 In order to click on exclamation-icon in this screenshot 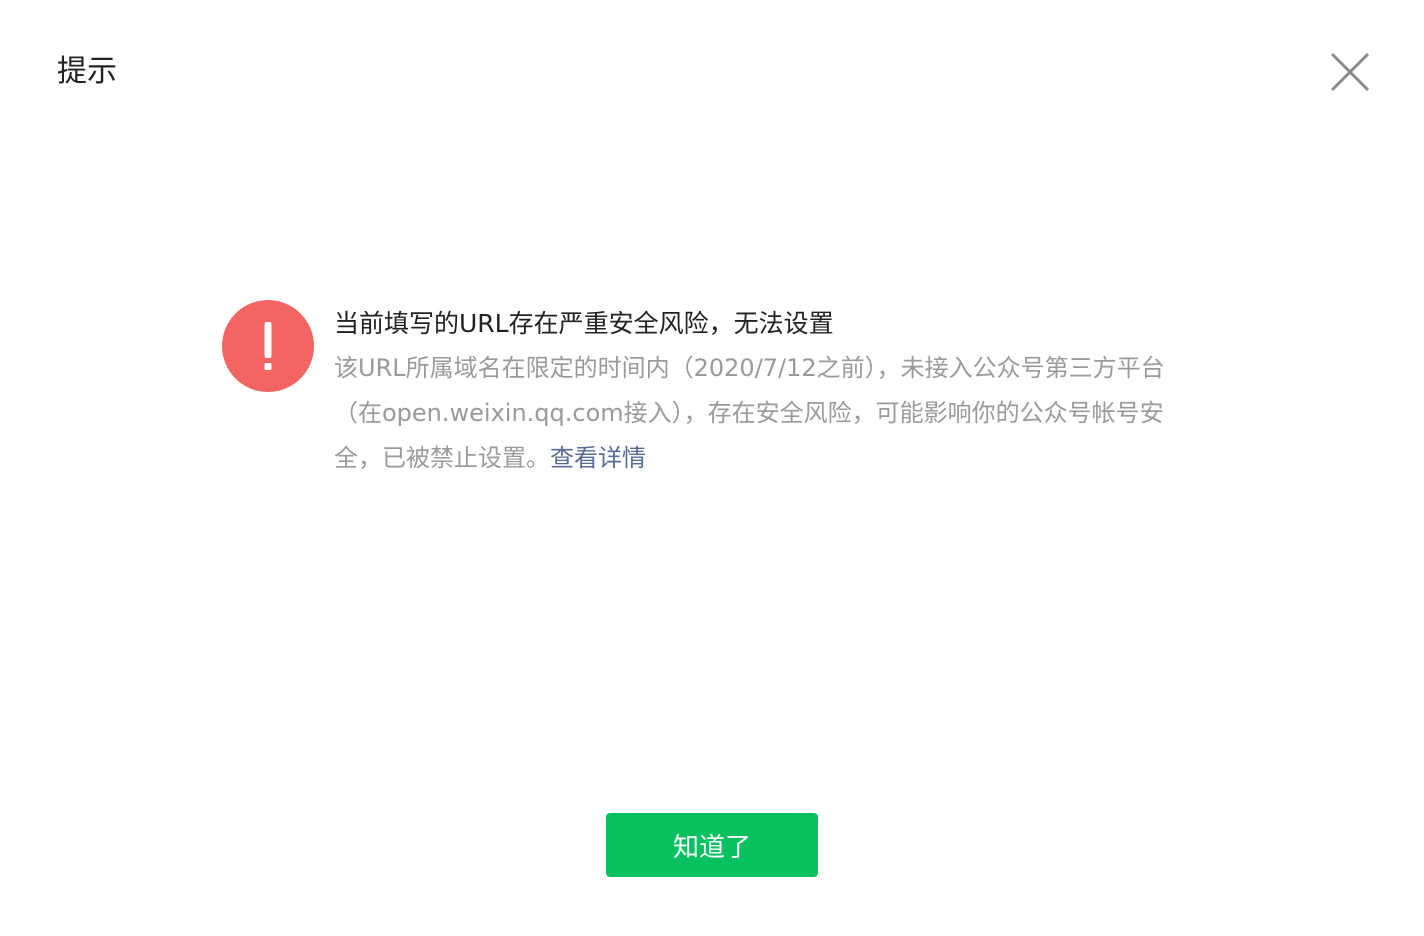, I will do `click(268, 346)`.